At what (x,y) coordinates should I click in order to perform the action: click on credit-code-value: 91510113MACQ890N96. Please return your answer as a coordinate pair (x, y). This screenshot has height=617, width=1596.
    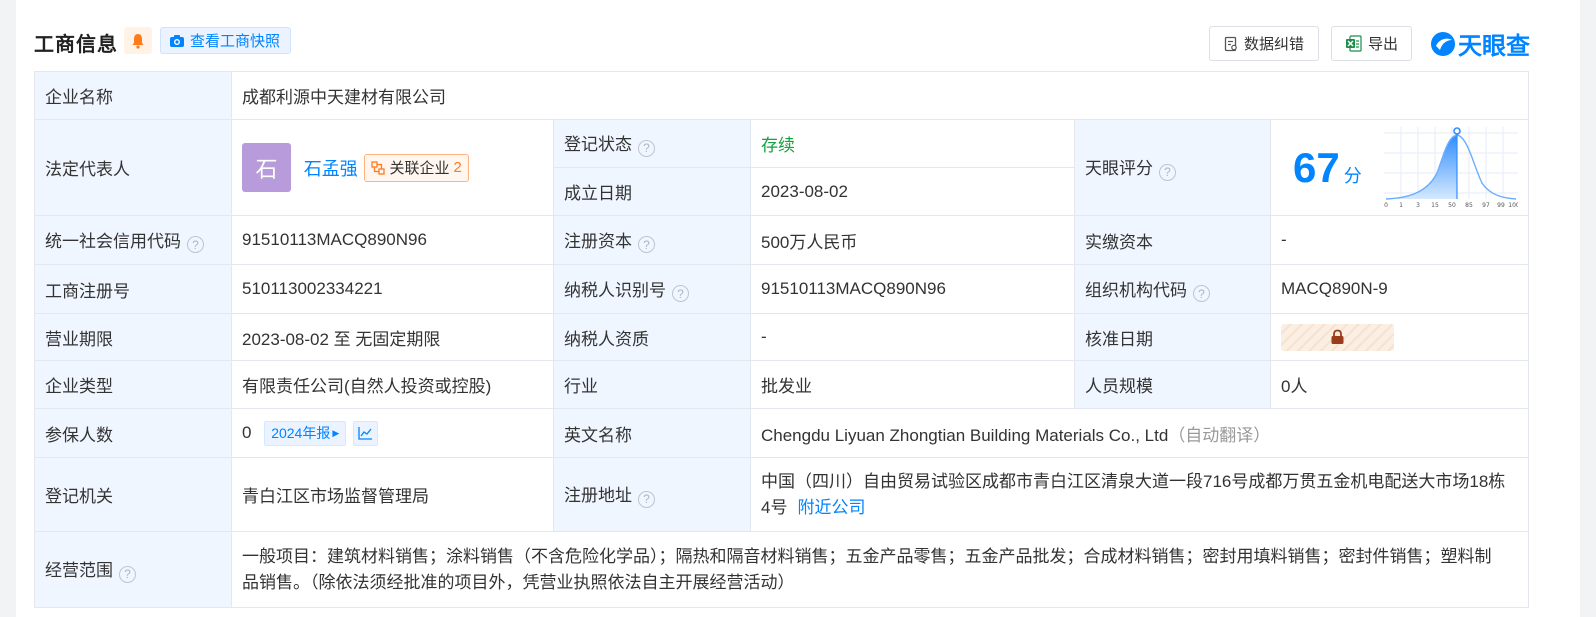
    Looking at the image, I should click on (392, 240).